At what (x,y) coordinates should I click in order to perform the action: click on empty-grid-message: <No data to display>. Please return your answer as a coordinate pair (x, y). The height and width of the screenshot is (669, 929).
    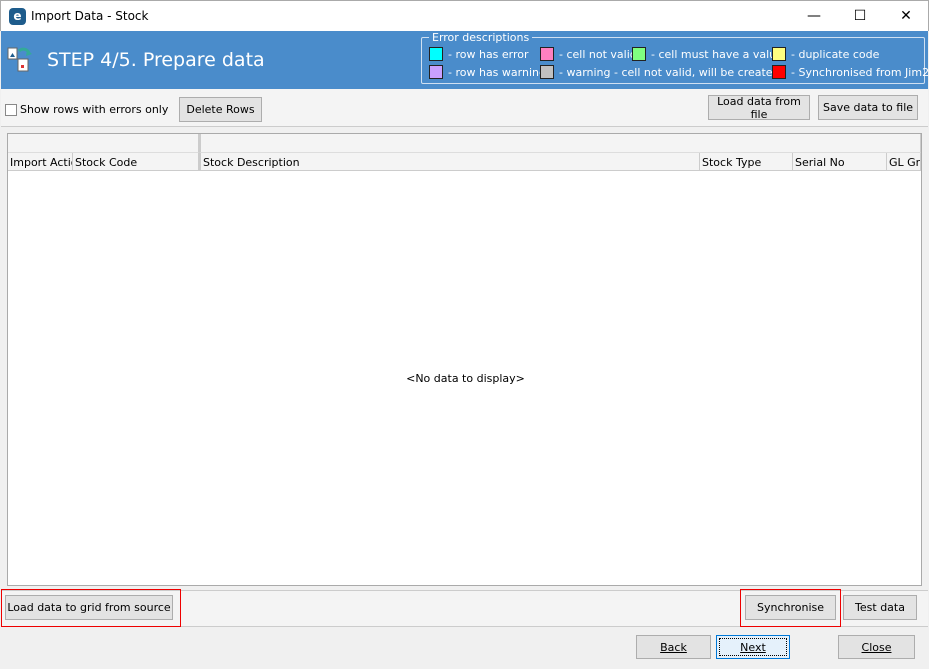
    Looking at the image, I should click on (465, 378).